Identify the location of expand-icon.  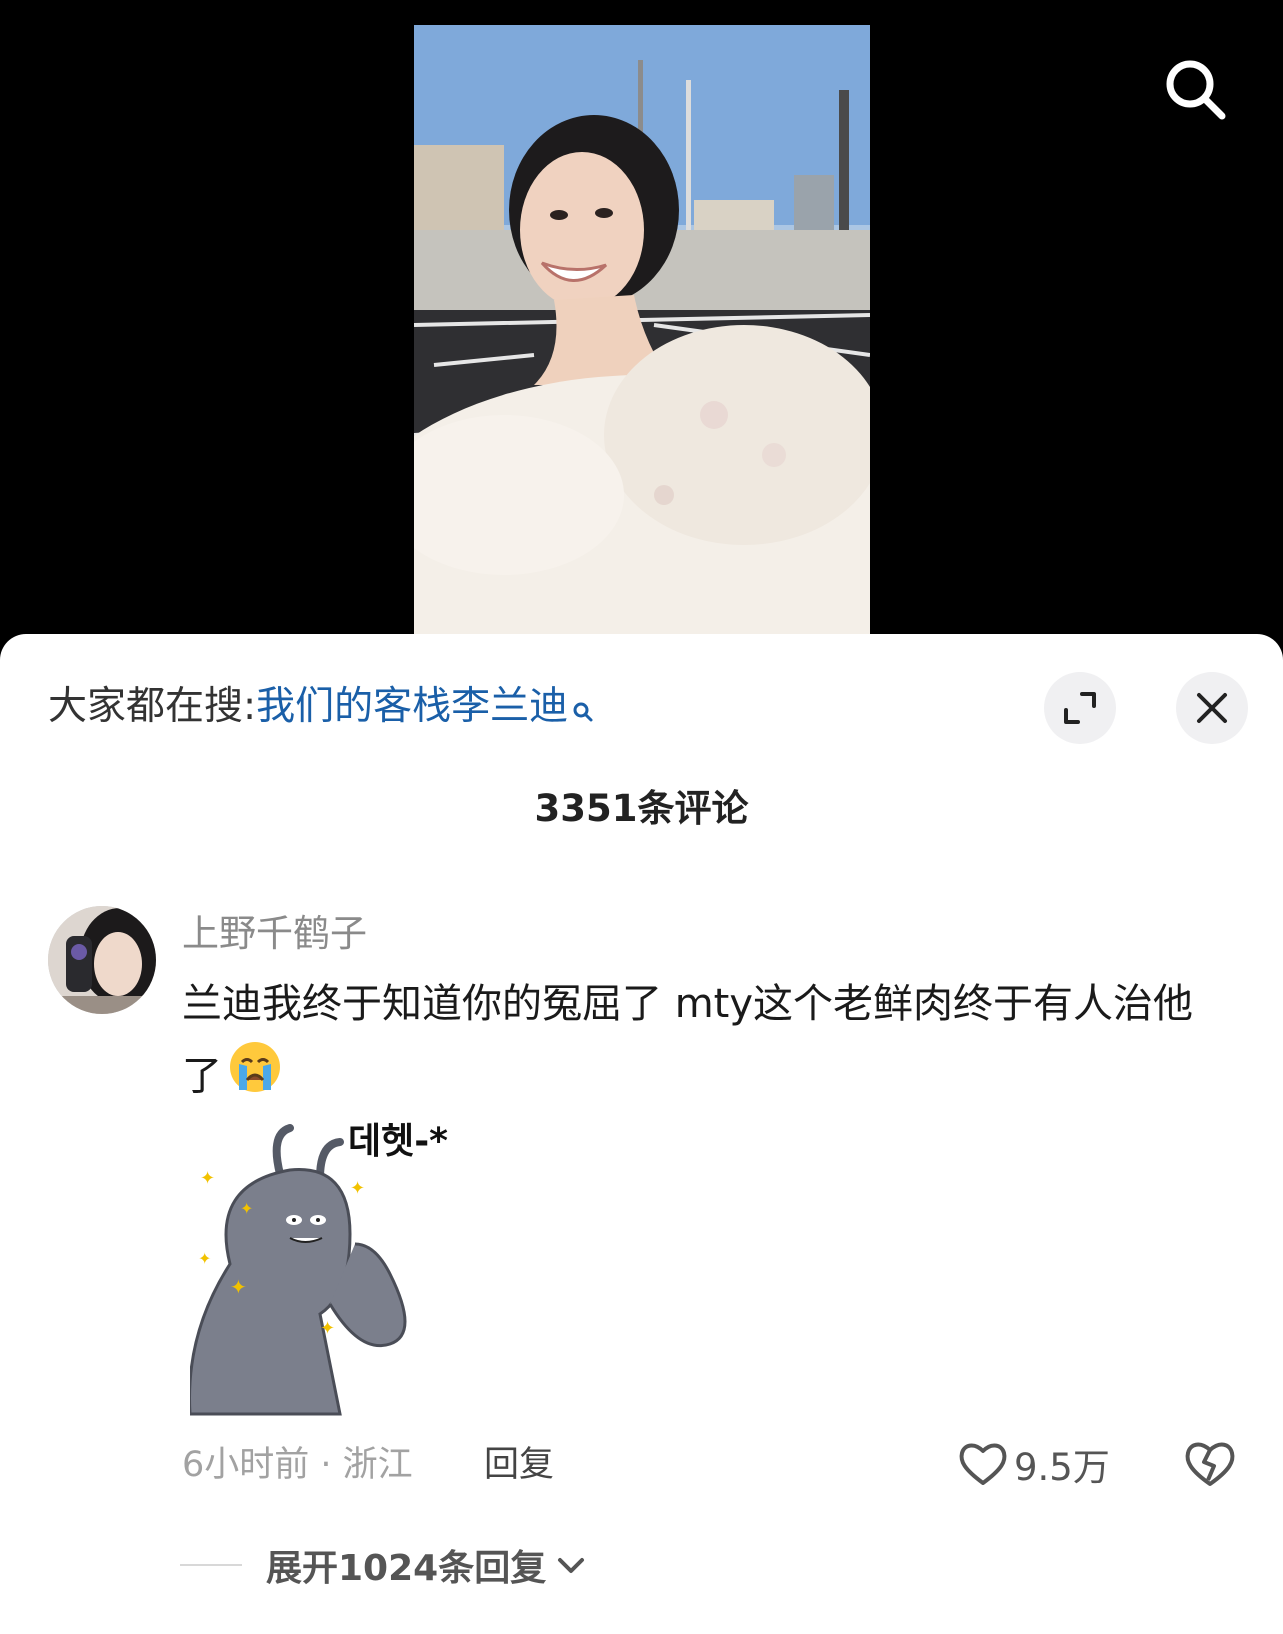
(1080, 708).